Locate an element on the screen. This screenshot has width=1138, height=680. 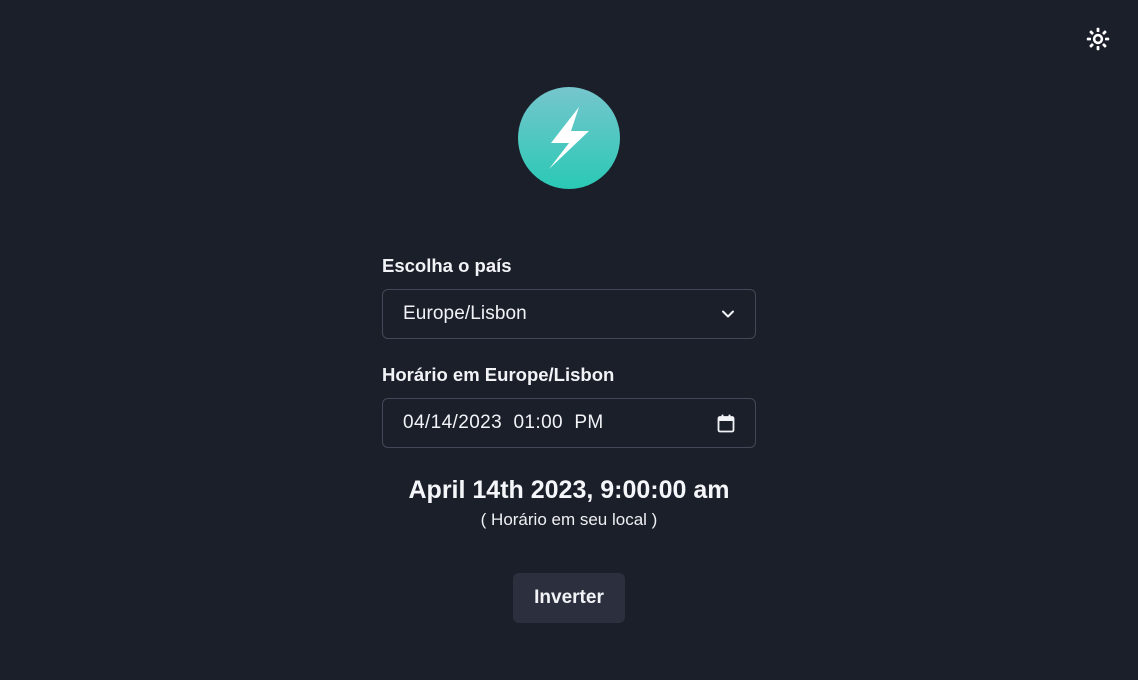
country-label: Escolha o país is located at coordinates (447, 265).